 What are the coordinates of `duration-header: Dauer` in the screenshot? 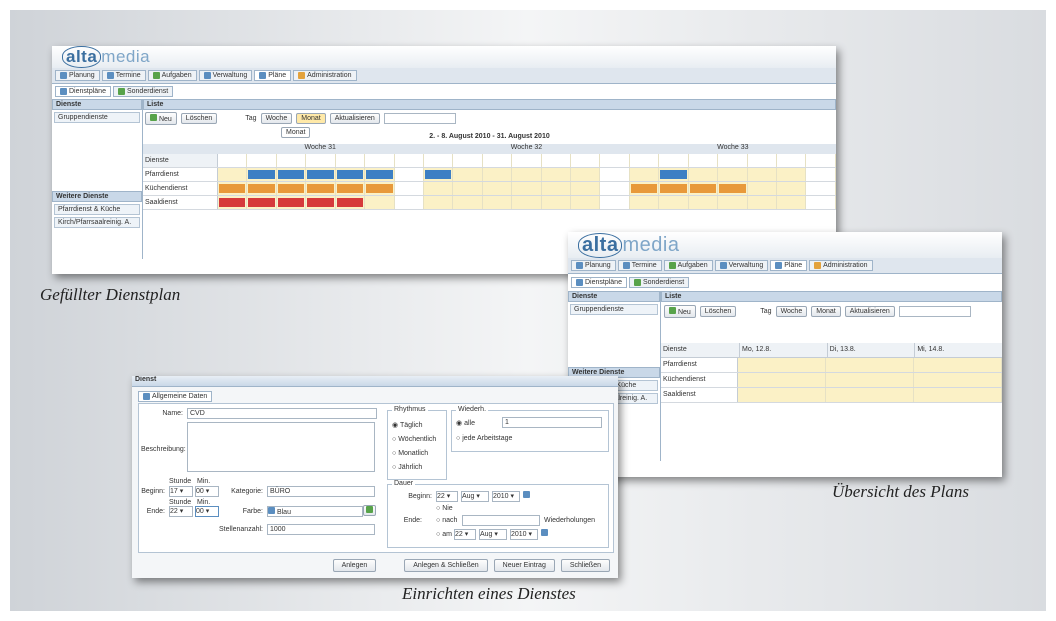 It's located at (404, 483).